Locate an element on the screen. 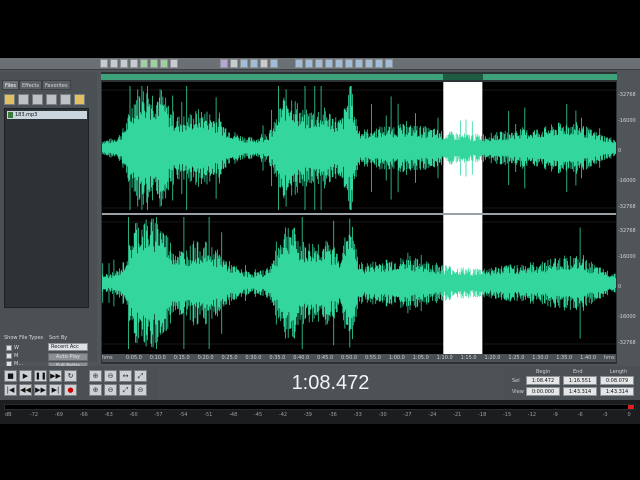  checkbox-icon is located at coordinates (9, 356).